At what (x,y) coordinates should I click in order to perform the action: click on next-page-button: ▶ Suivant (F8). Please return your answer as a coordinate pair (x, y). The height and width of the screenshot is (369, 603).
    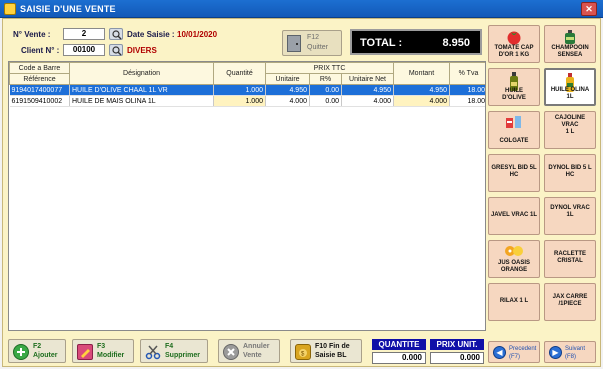
    Looking at the image, I should click on (570, 352).